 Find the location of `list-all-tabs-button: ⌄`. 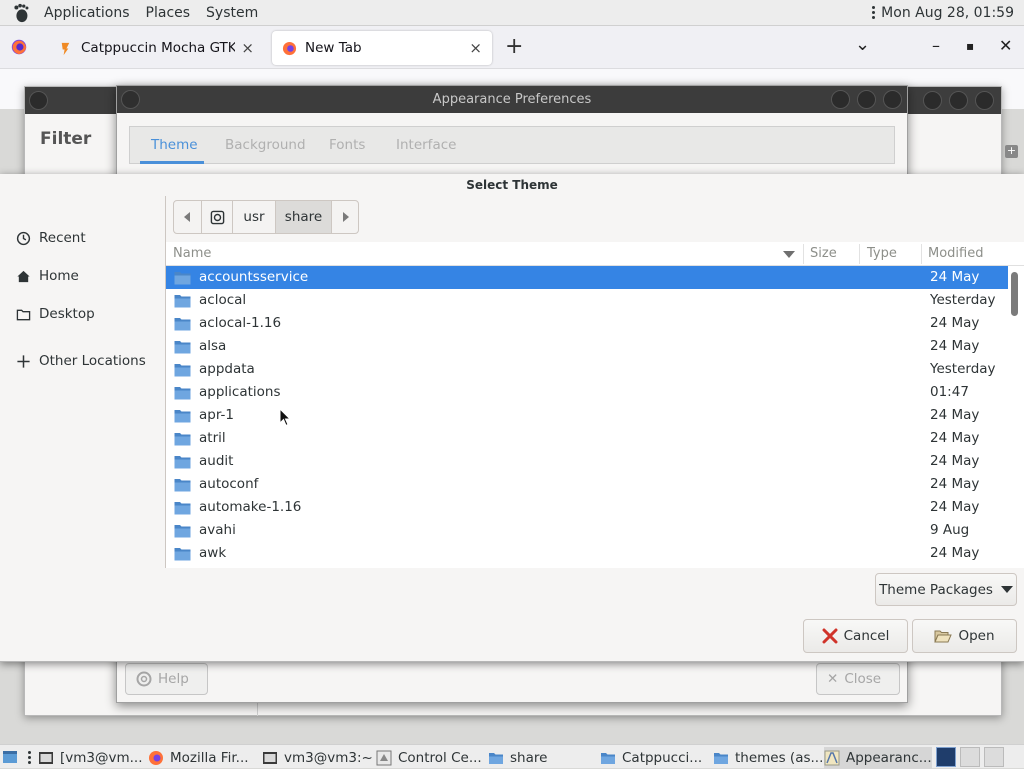

list-all-tabs-button: ⌄ is located at coordinates (862, 44).